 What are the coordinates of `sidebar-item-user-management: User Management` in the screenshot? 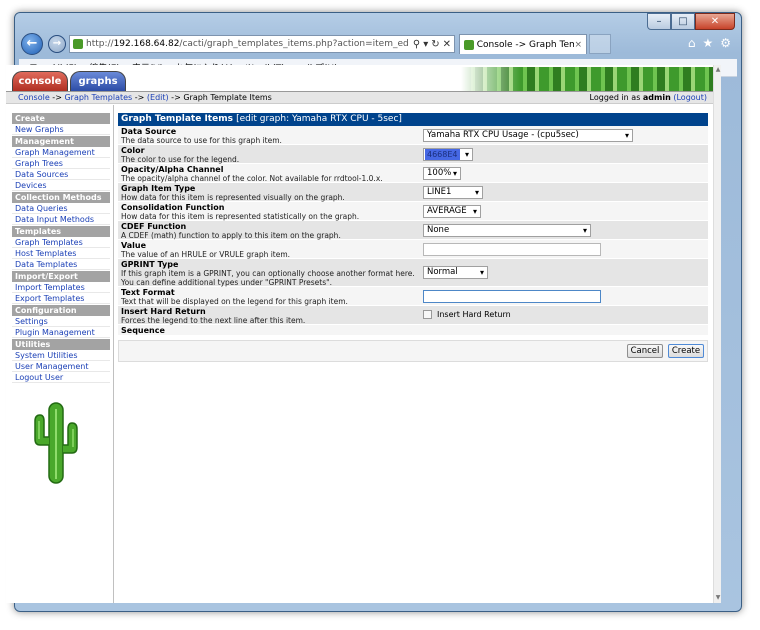 It's located at (61, 366).